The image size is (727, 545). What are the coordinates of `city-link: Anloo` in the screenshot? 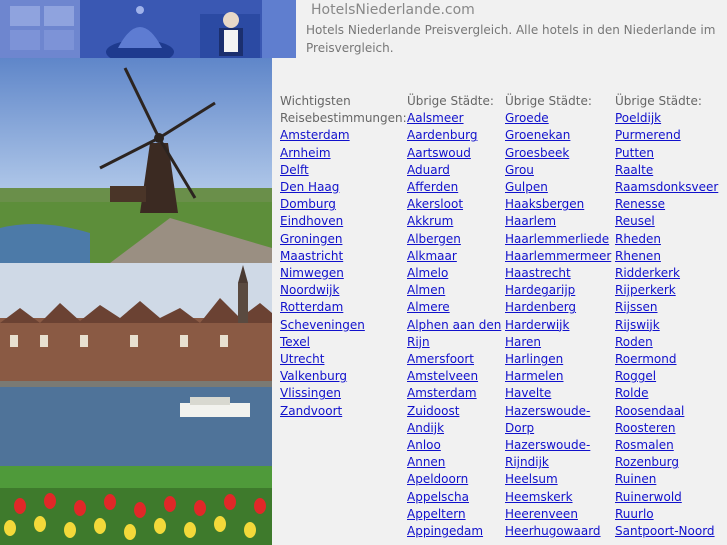 It's located at (454, 445).